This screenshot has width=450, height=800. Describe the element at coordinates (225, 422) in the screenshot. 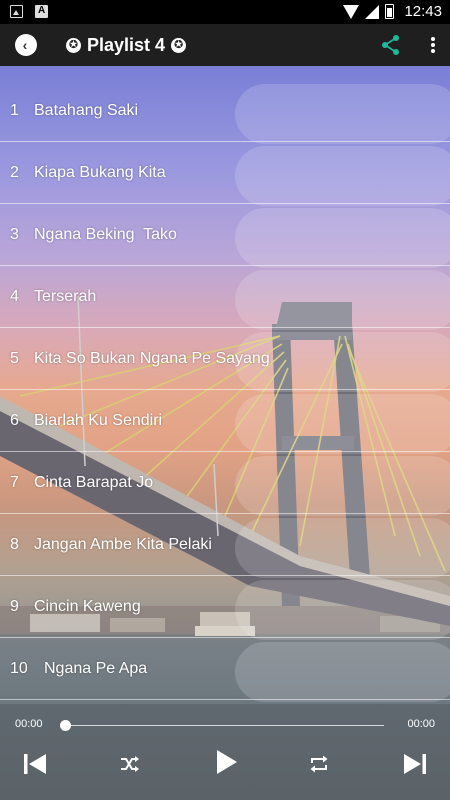

I see `track-item: 6 Biarlah Ku Sendiri` at that location.